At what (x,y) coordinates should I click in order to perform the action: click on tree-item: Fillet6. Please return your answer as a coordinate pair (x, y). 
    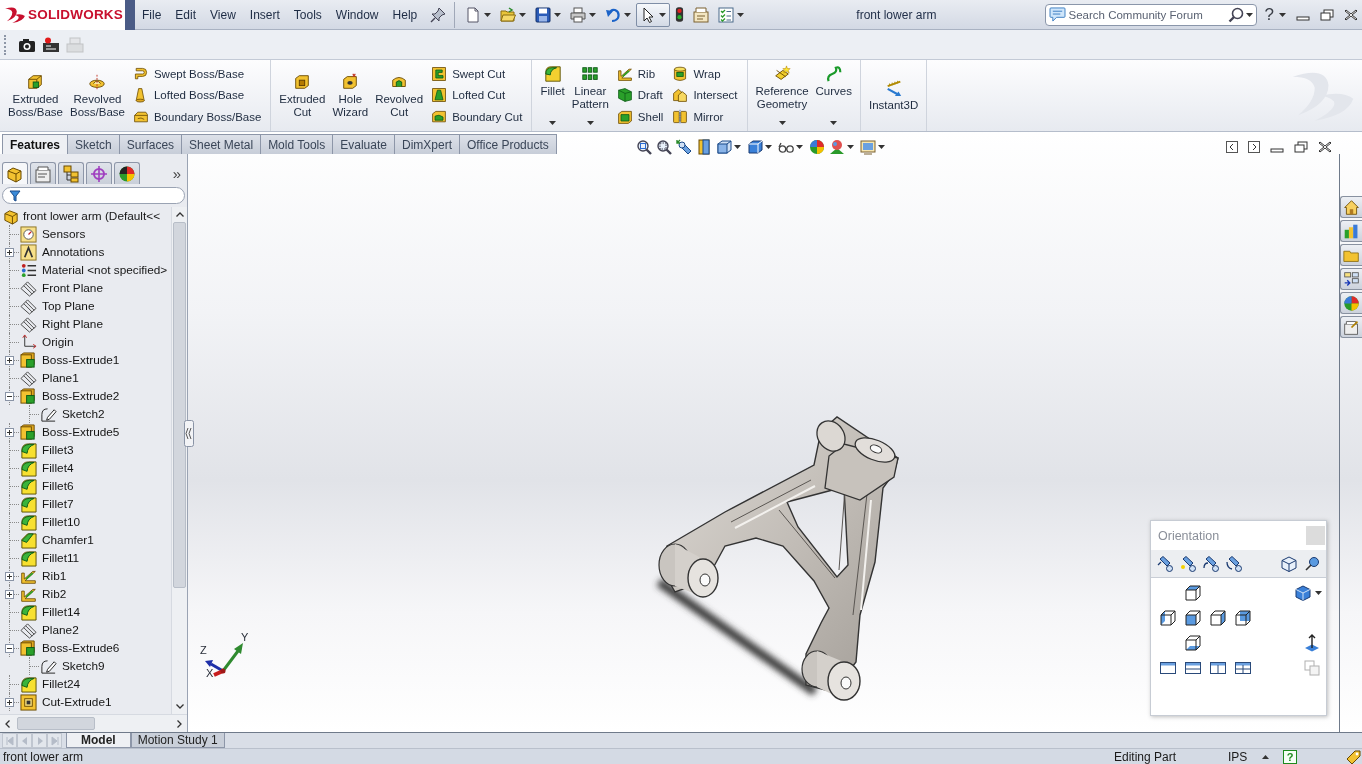
    Looking at the image, I should click on (58, 486).